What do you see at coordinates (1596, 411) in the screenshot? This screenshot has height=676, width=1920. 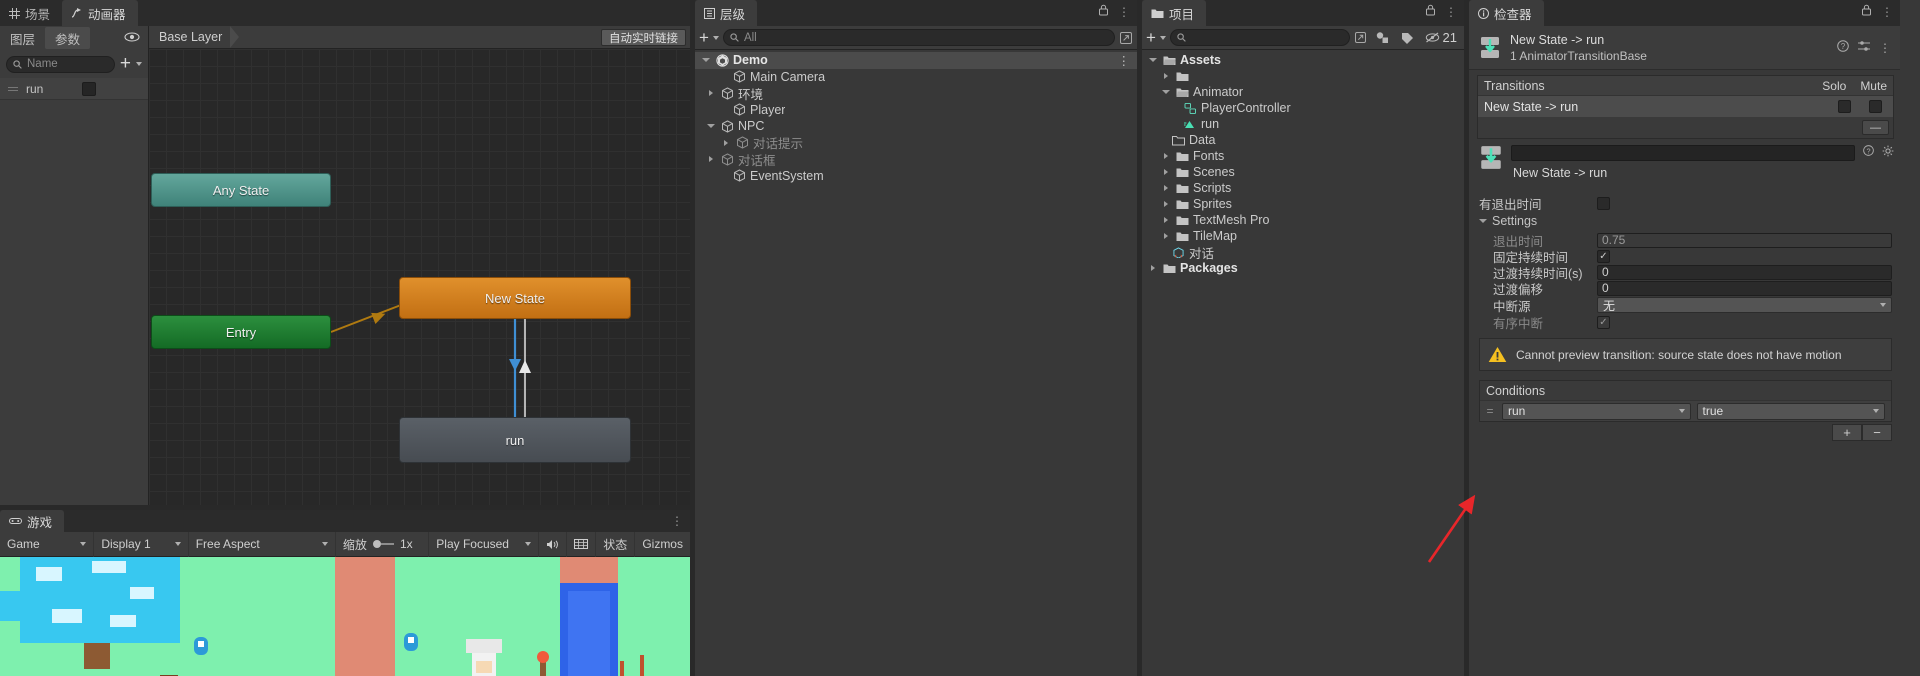 I see `condition-parameter-dropdown: run` at bounding box center [1596, 411].